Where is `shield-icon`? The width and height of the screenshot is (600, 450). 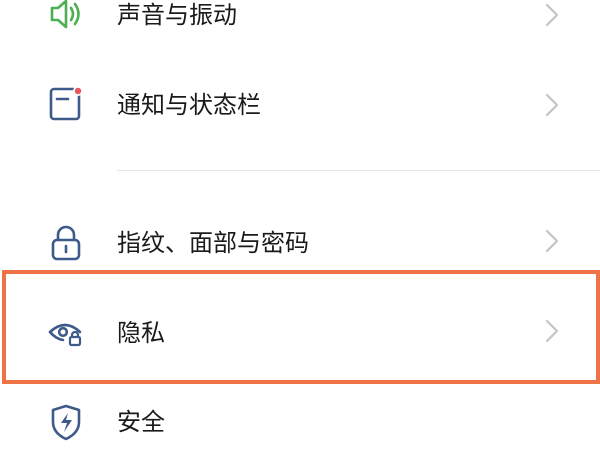 shield-icon is located at coordinates (66, 422).